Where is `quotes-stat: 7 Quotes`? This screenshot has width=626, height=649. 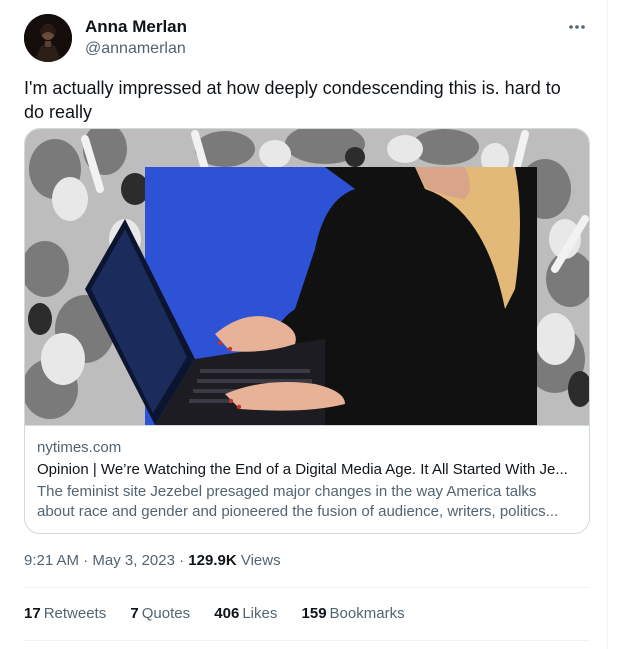 quotes-stat: 7 Quotes is located at coordinates (160, 614).